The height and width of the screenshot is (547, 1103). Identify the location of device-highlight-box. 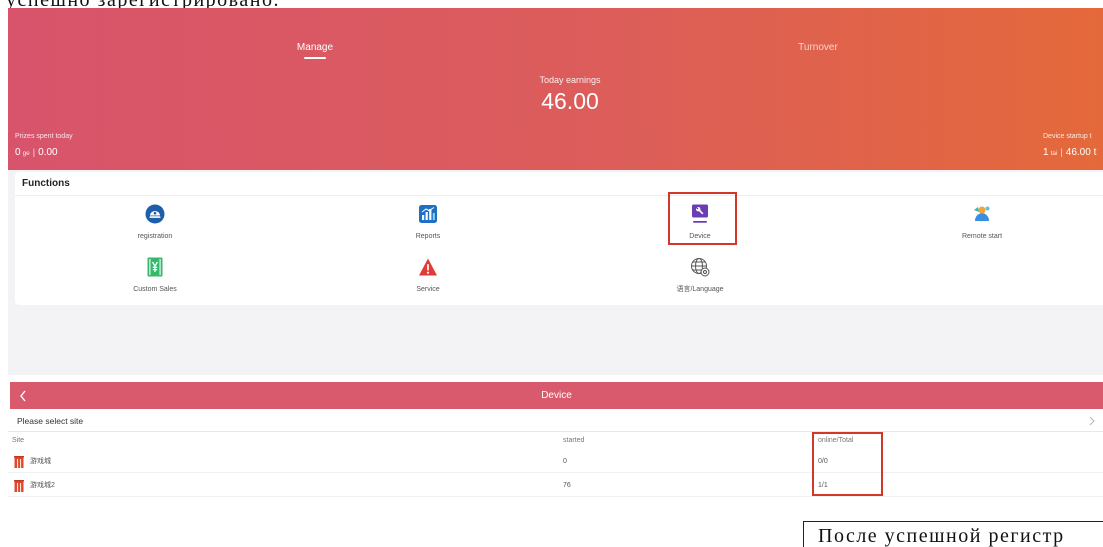
(702, 218).